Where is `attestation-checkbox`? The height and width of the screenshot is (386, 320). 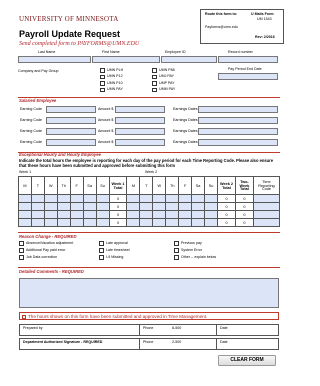
attestation-checkbox is located at coordinates (23, 316).